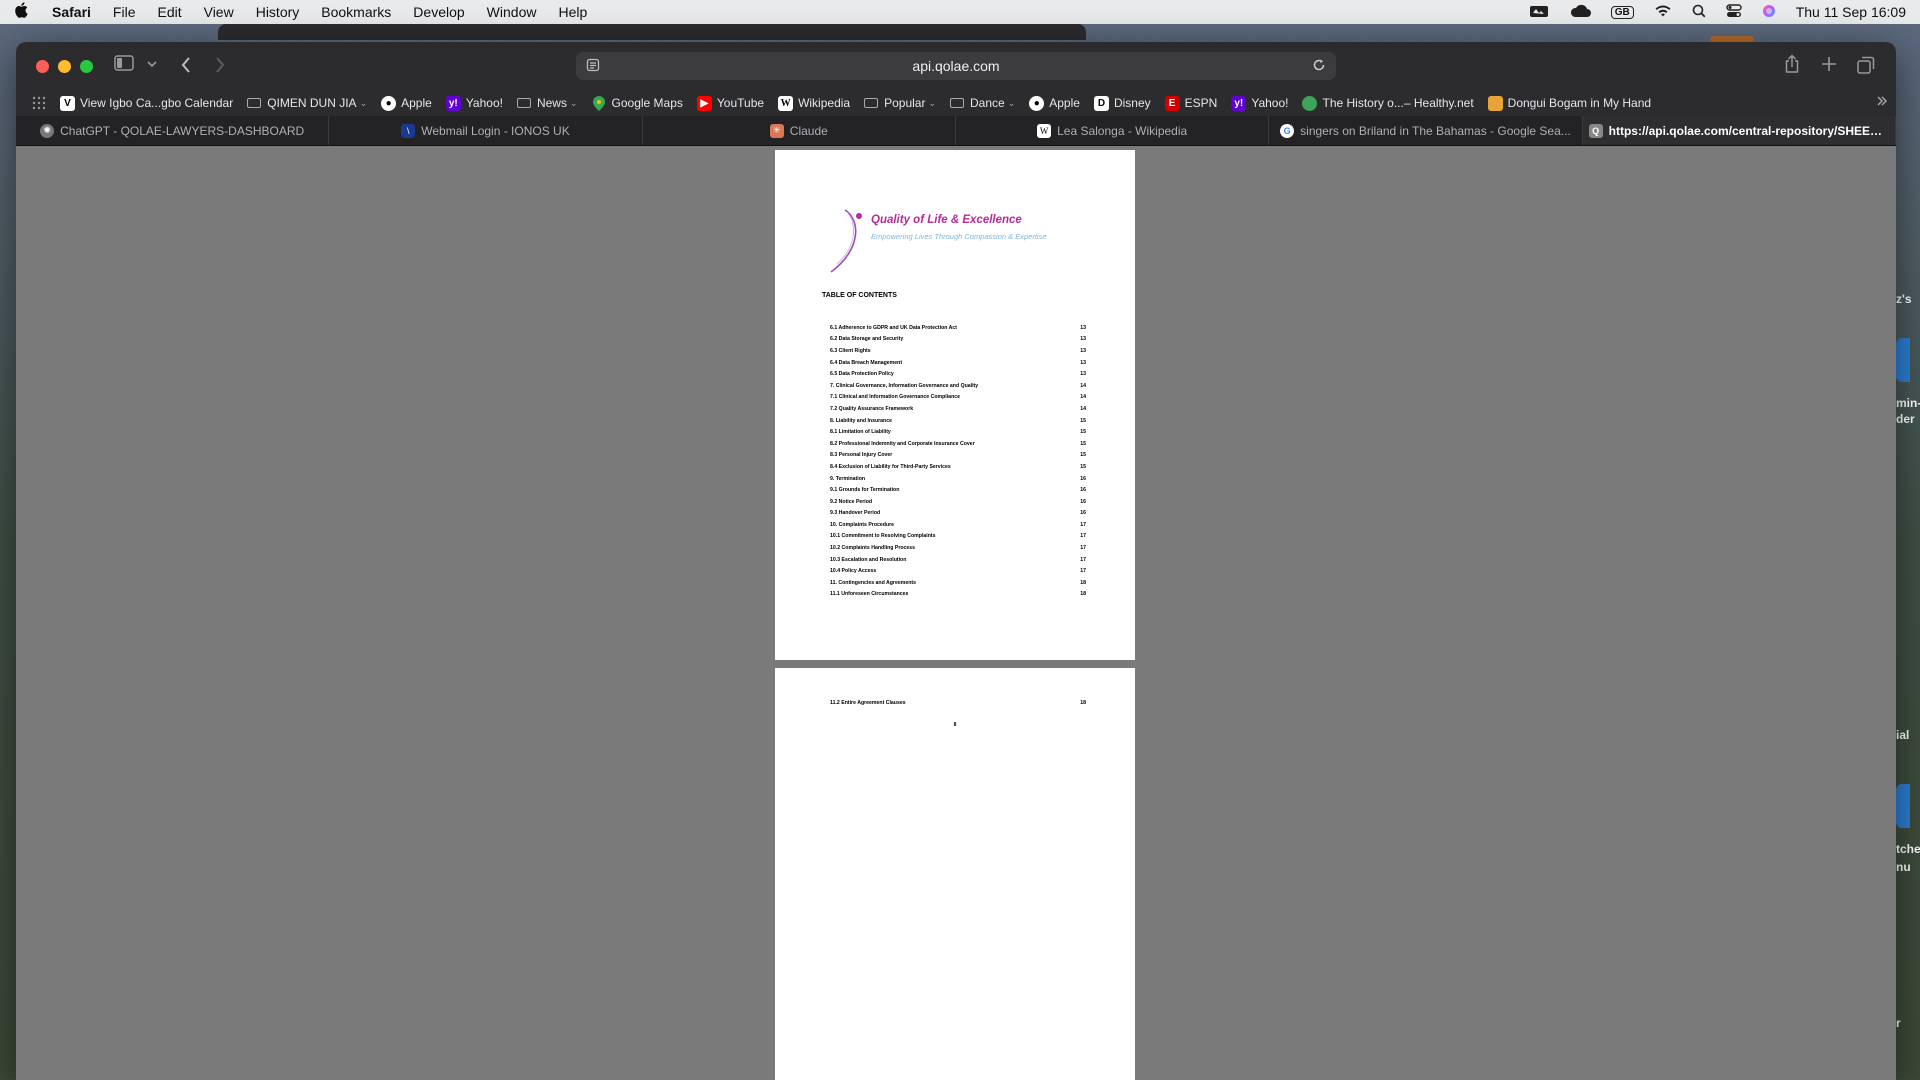 Image resolution: width=1920 pixels, height=1080 pixels. I want to click on page-settings-icon, so click(593, 66).